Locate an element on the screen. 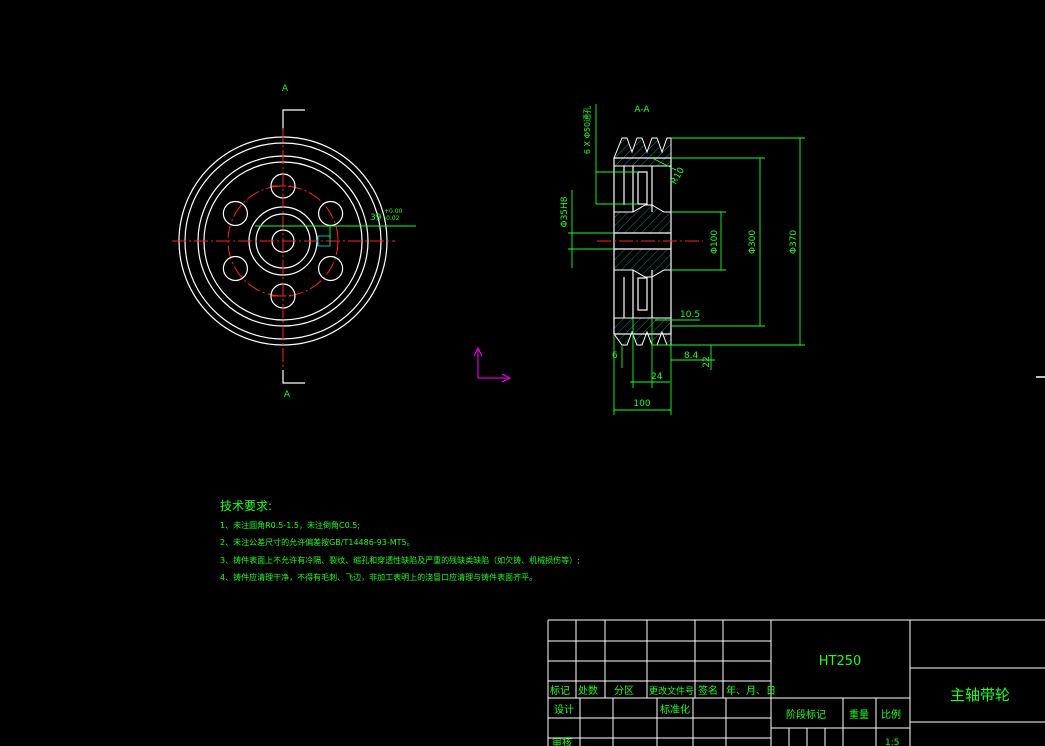 Image resolution: width=1045 pixels, height=746 pixels. outer-dia-text: Φ370 is located at coordinates (794, 242).